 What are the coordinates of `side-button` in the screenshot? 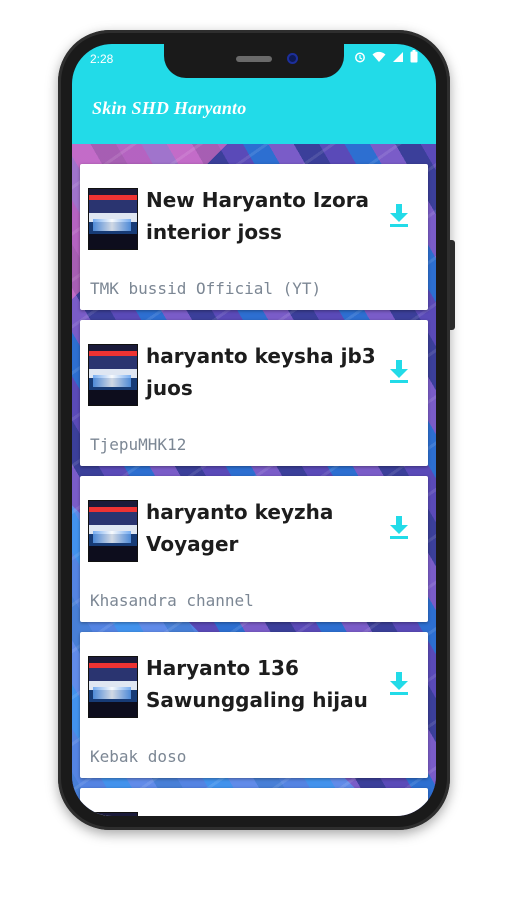 It's located at (452, 285).